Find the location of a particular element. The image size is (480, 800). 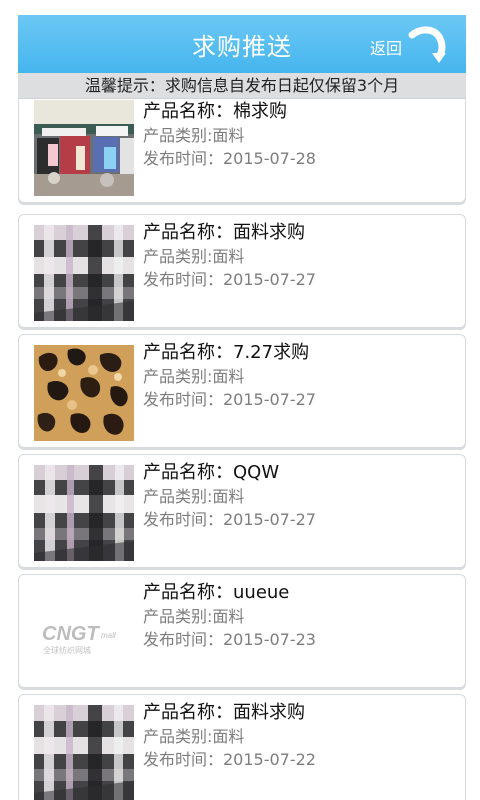

curved-arrow-down-icon is located at coordinates (427, 44).